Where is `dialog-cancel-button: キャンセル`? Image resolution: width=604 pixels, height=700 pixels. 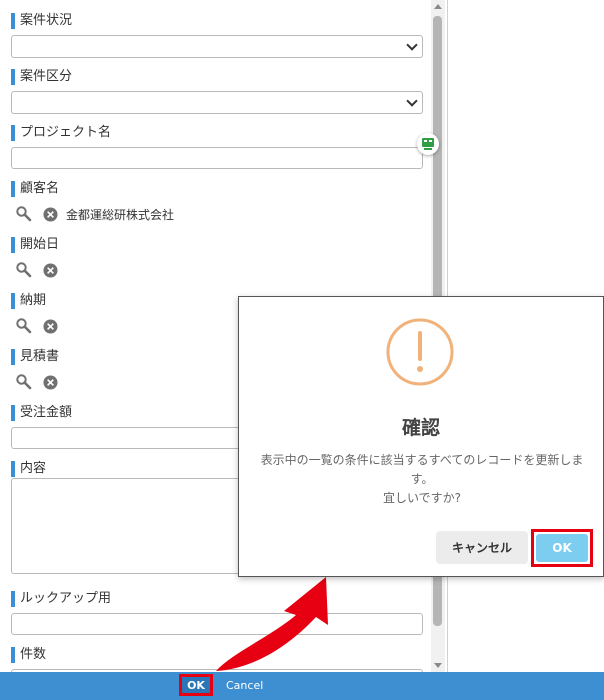 dialog-cancel-button: キャンセル is located at coordinates (482, 547).